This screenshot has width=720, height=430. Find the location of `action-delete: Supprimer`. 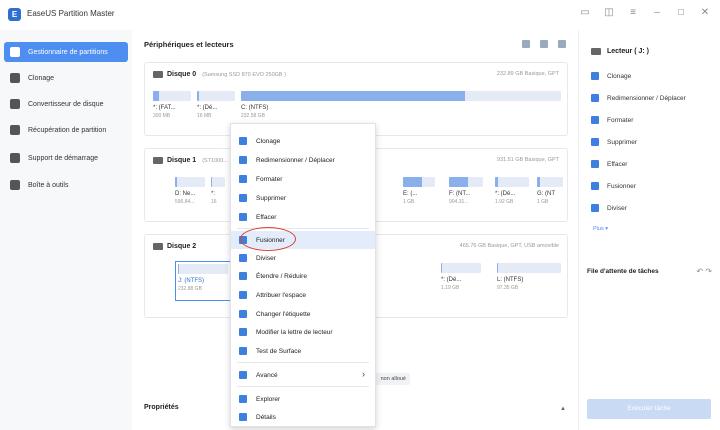

action-delete: Supprimer is located at coordinates (614, 142).